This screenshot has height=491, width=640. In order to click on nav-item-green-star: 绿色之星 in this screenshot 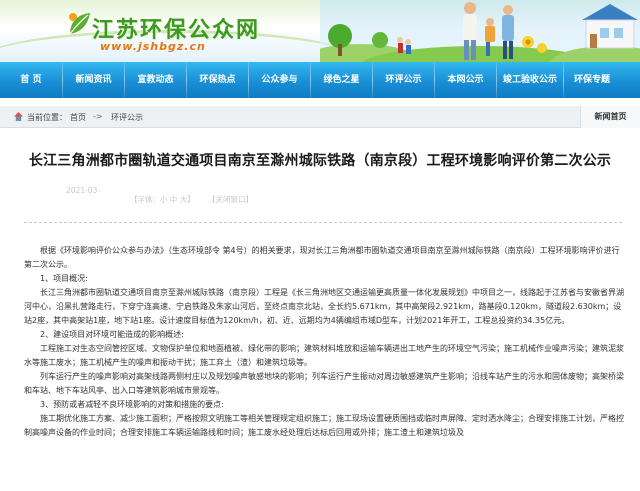, I will do `click(341, 80)`.